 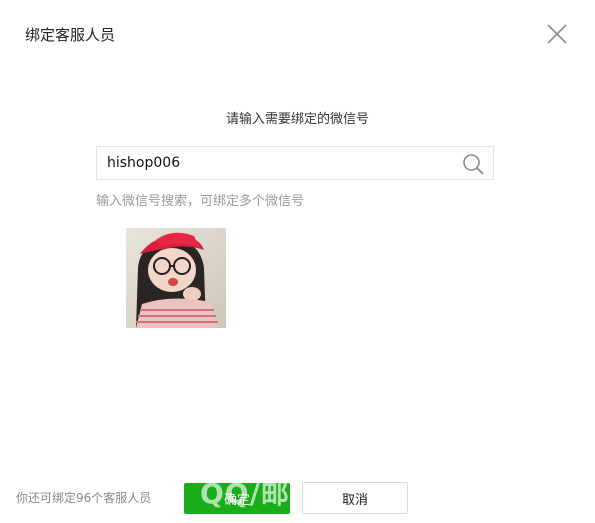 What do you see at coordinates (176, 278) in the screenshot?
I see `avatar` at bounding box center [176, 278].